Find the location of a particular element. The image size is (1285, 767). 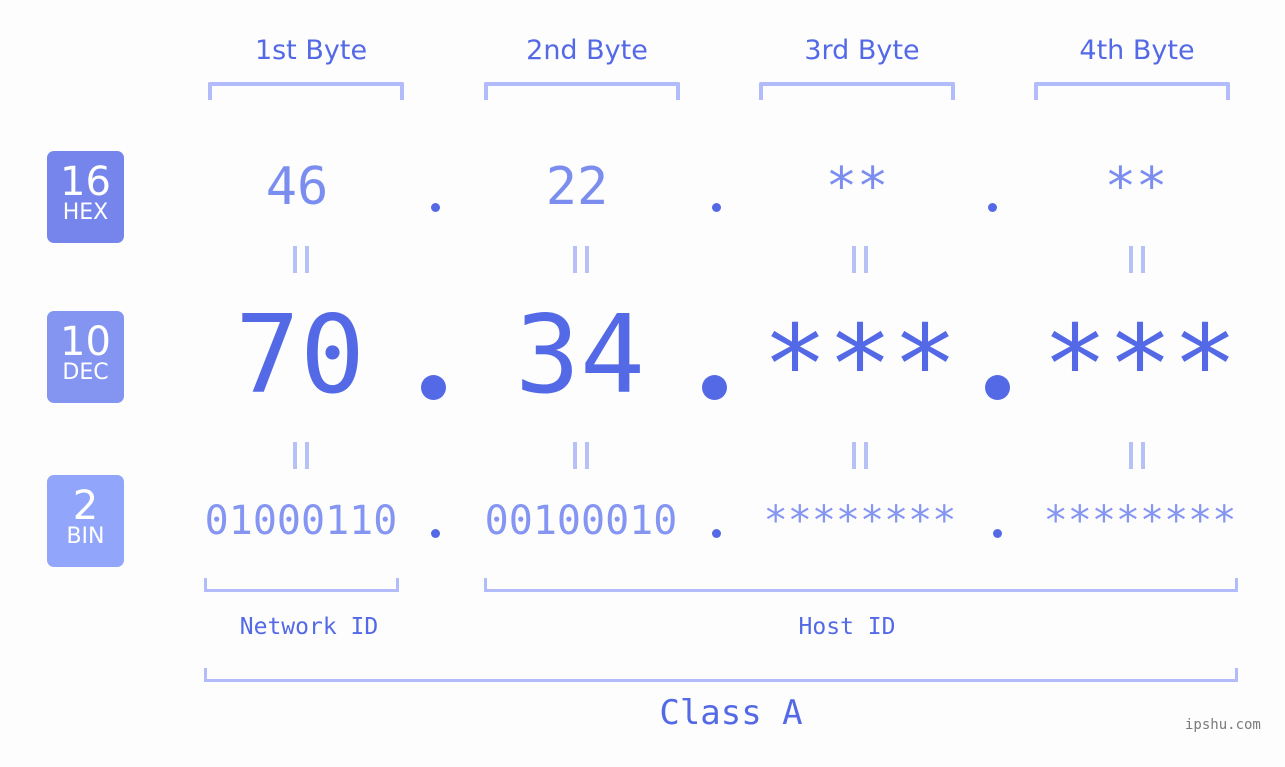

dec-octet-1: 70 is located at coordinates (300, 355).